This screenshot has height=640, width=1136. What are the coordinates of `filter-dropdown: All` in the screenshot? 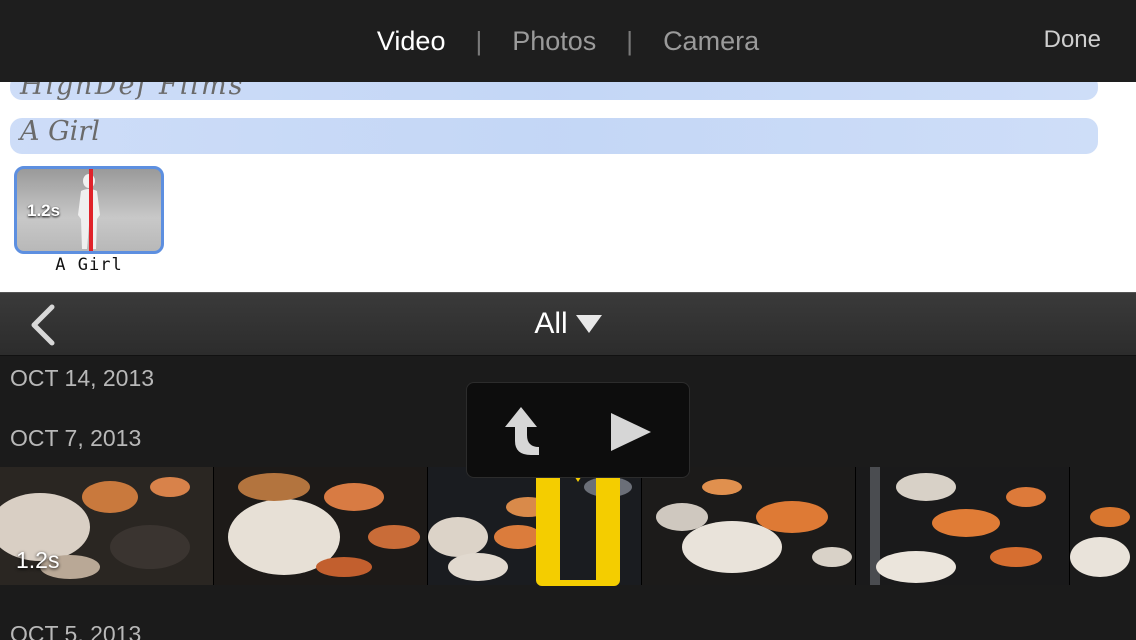 It's located at (568, 324).